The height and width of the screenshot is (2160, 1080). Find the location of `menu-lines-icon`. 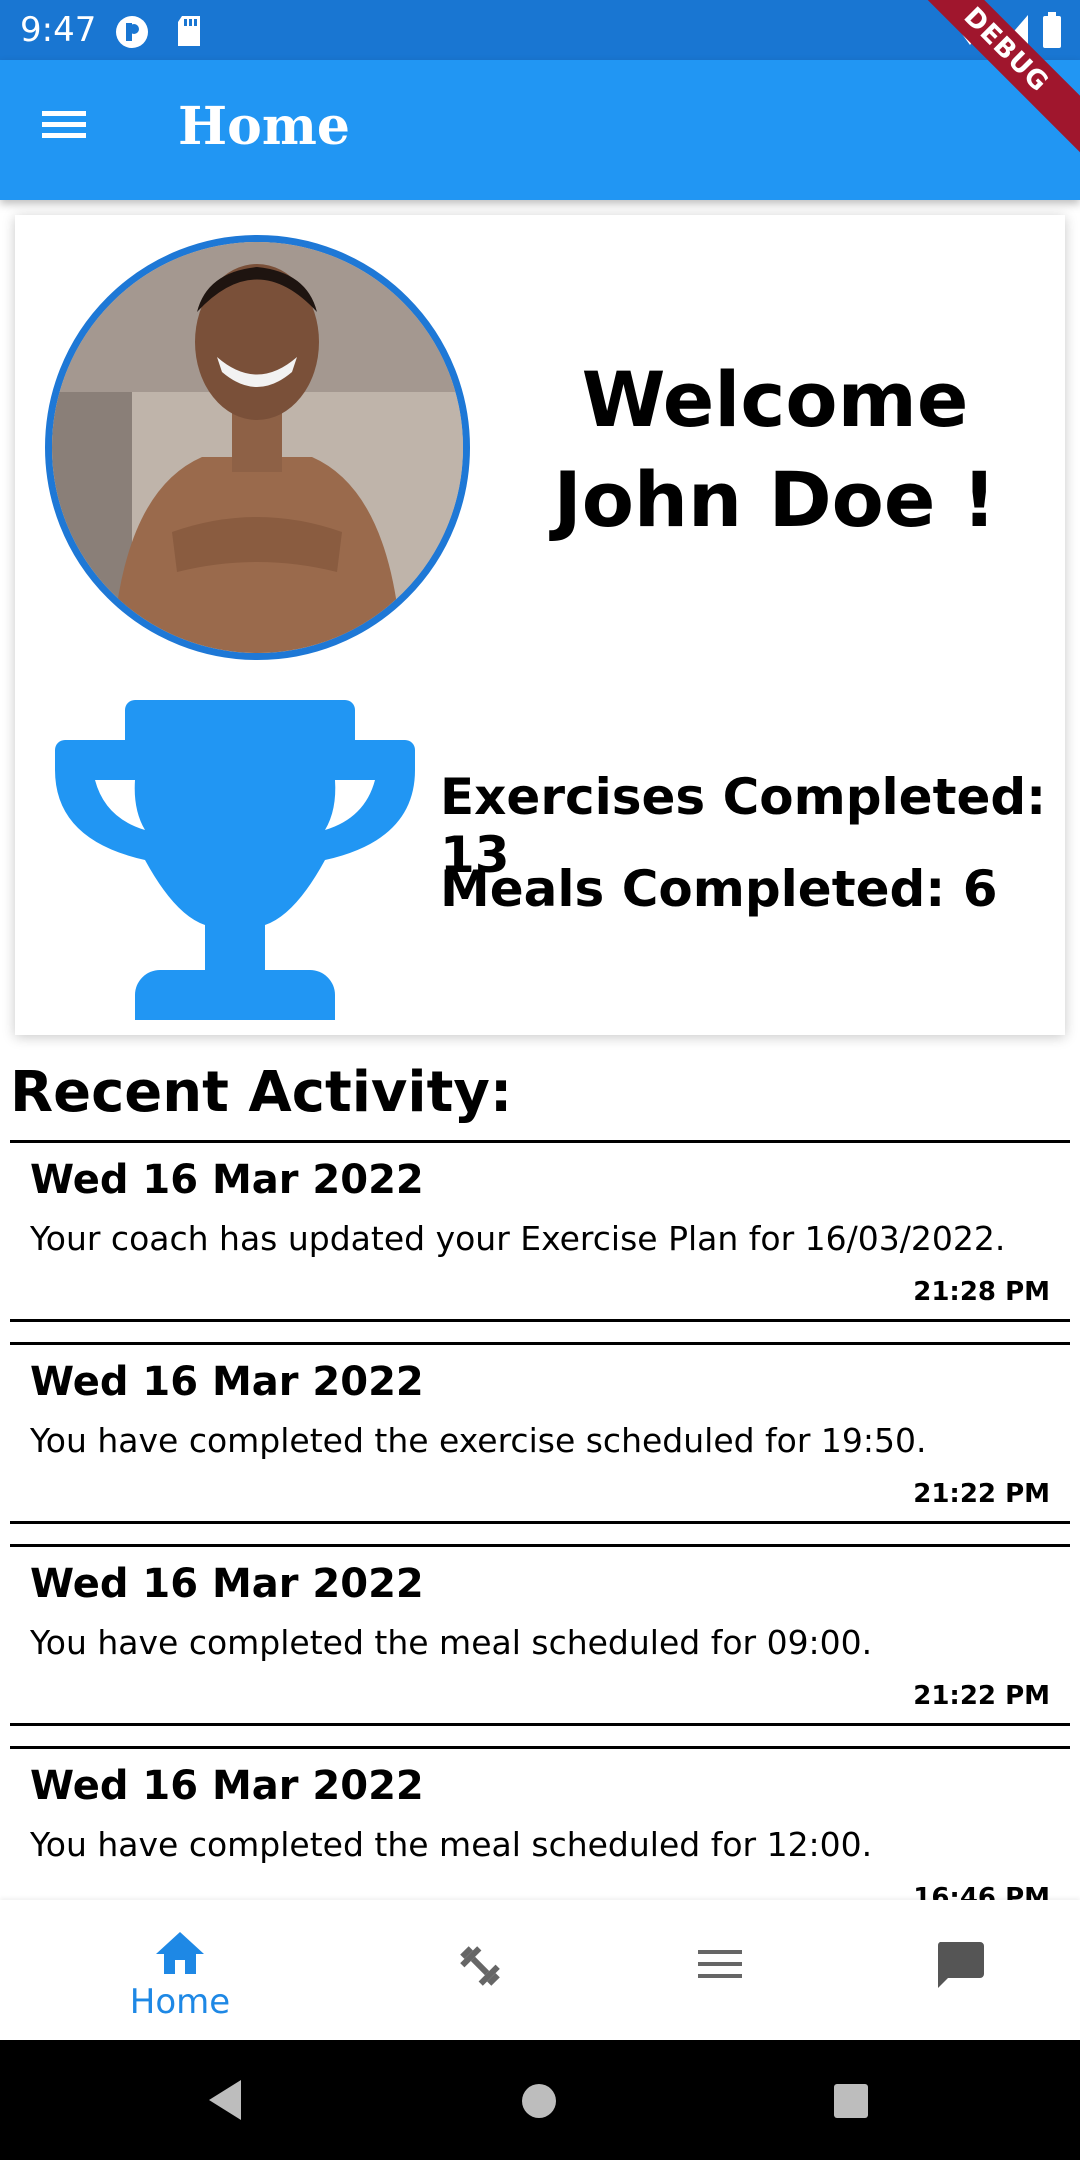

menu-lines-icon is located at coordinates (720, 1964).